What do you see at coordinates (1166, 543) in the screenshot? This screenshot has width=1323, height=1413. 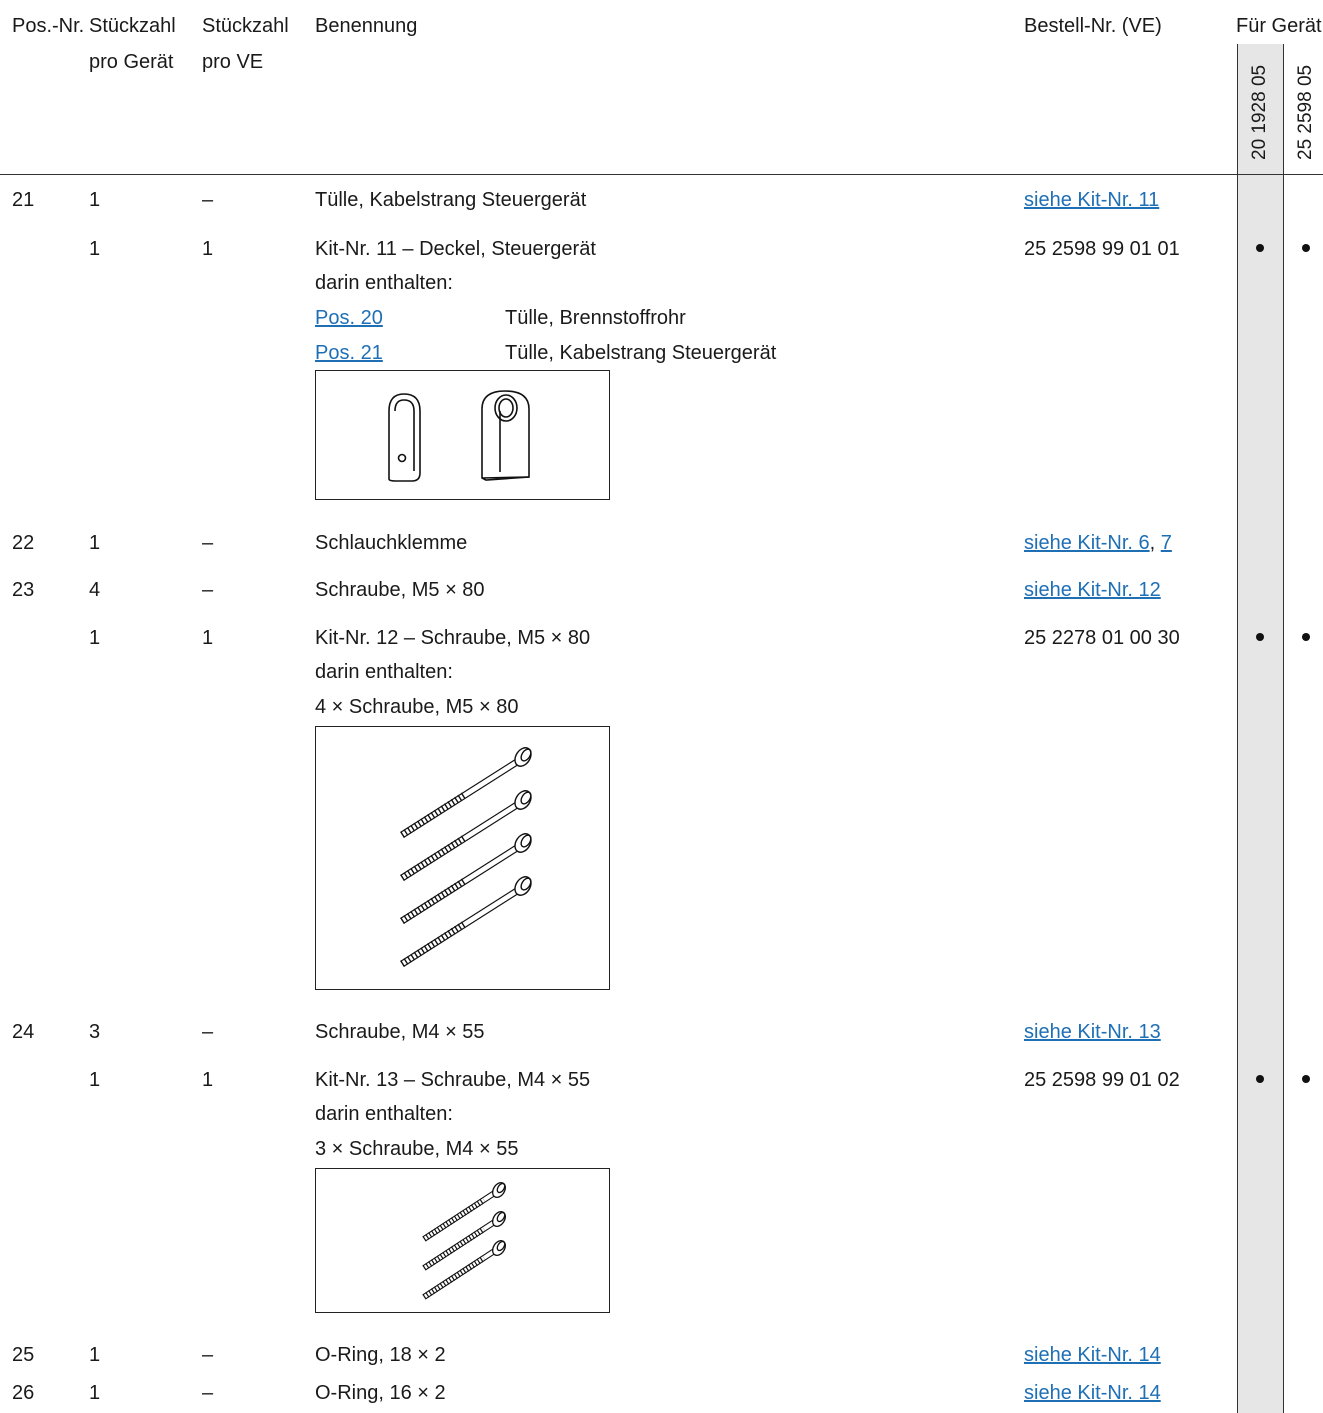 I see `kit-link: 7` at bounding box center [1166, 543].